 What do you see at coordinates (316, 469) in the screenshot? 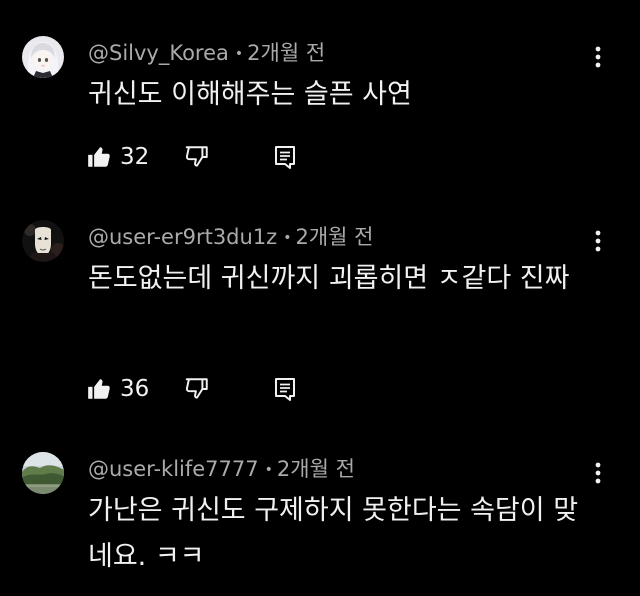
I see `comment-time: 2개월 전` at bounding box center [316, 469].